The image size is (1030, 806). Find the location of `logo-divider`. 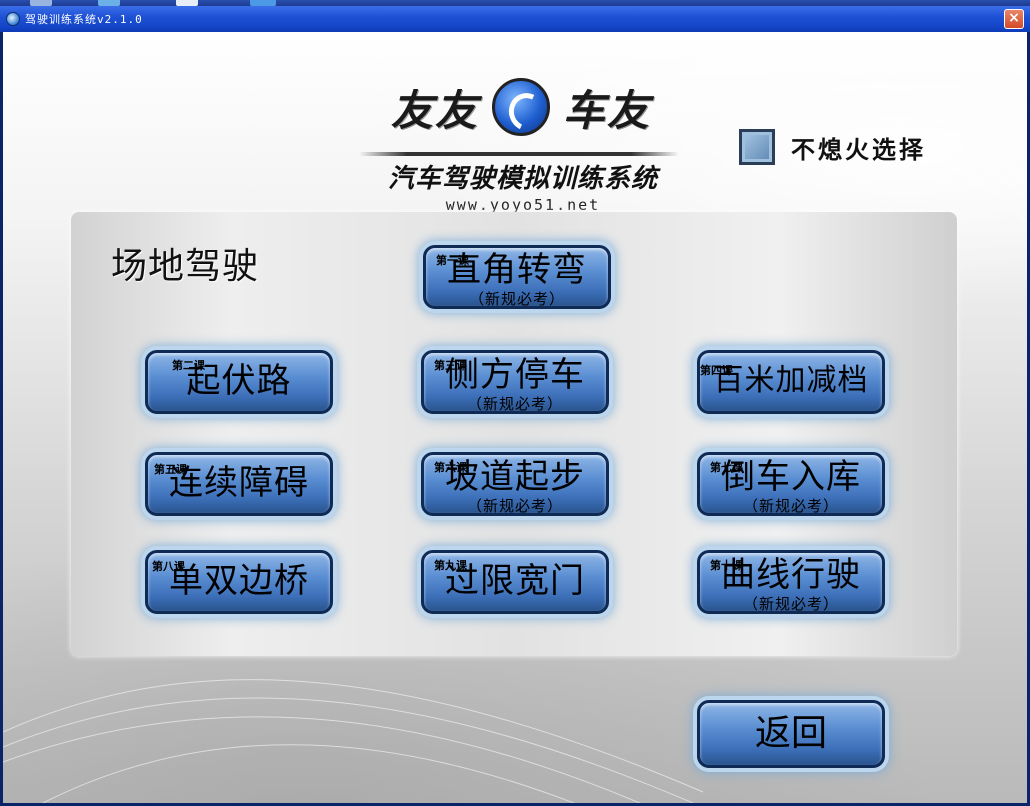

logo-divider is located at coordinates (519, 154).